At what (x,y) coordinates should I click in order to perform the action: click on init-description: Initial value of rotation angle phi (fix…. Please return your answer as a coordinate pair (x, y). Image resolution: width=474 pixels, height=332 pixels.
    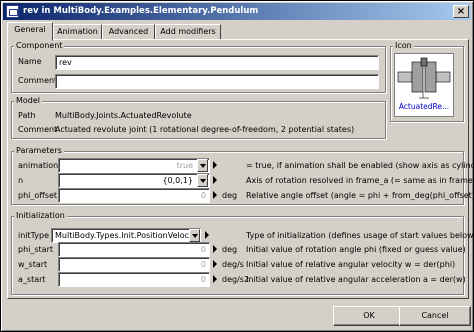
    Looking at the image, I should click on (356, 249).